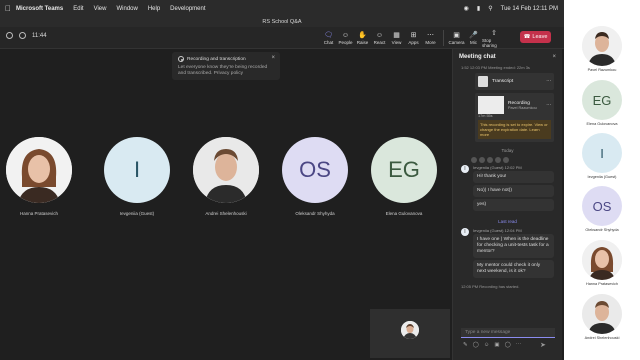 This screenshot has width=640, height=360. I want to click on participant-name: Elena Gulovanova, so click(404, 213).